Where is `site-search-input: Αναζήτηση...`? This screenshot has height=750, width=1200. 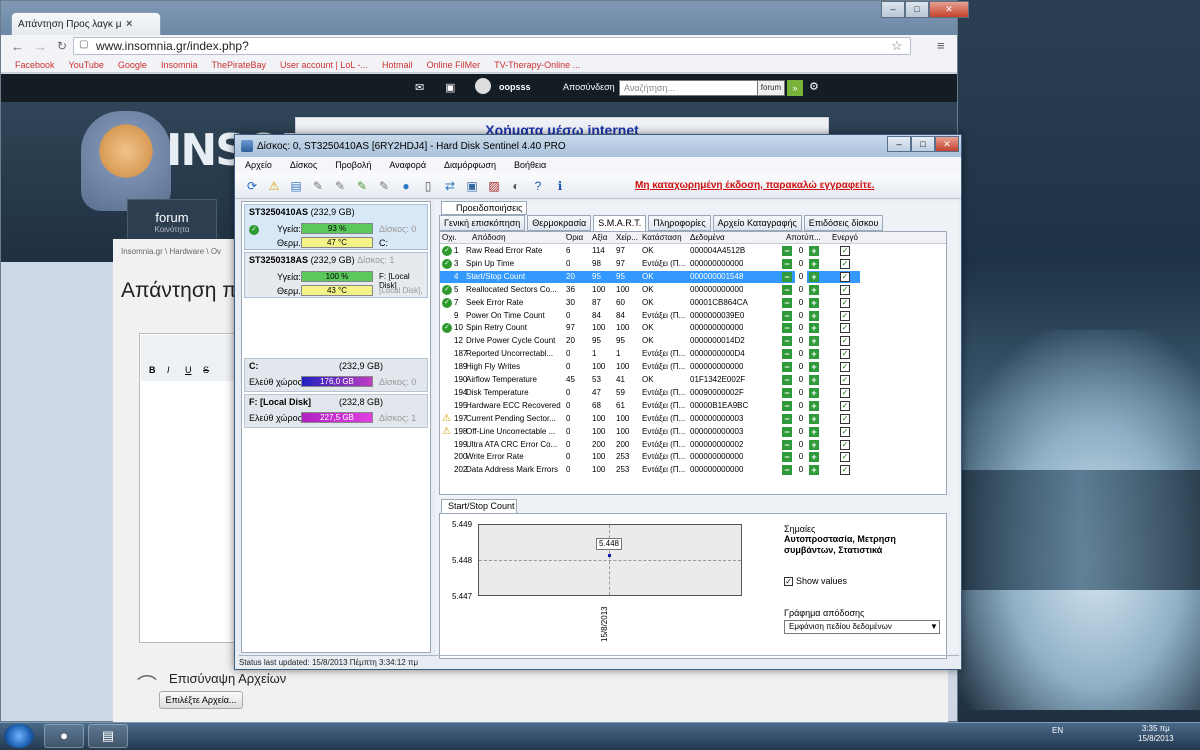
site-search-input: Αναζήτηση... is located at coordinates (689, 88).